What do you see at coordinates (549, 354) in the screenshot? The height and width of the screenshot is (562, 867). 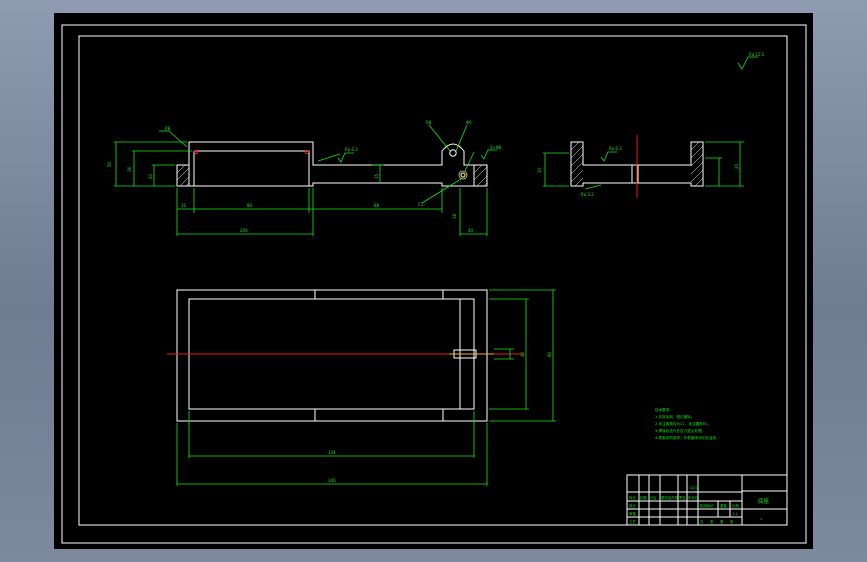 I see `top-dim-outer-width: 80` at bounding box center [549, 354].